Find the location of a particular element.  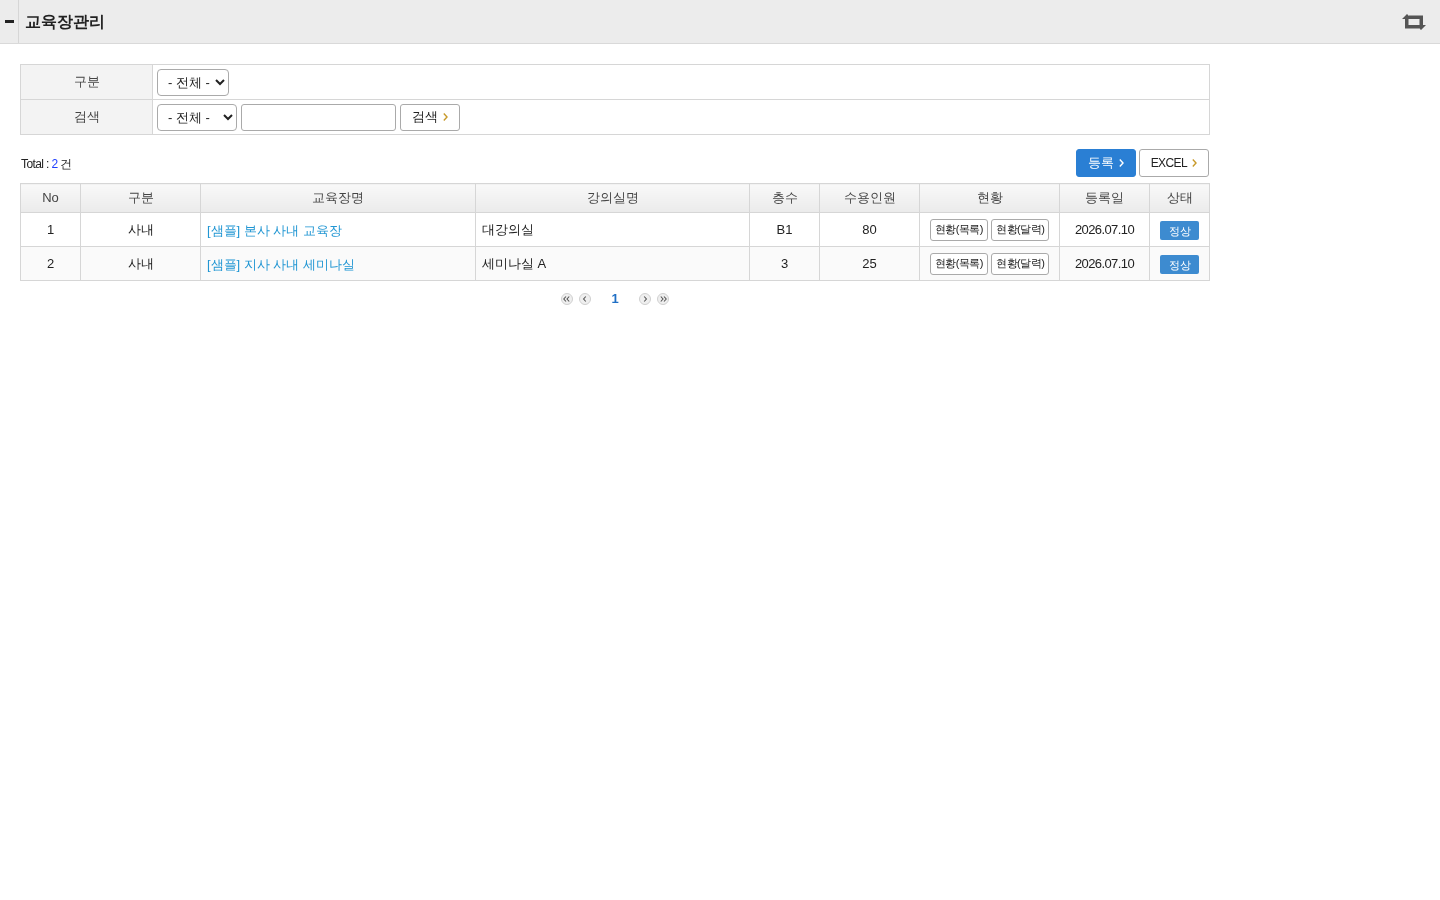

table-cell: B1 is located at coordinates (784, 229).